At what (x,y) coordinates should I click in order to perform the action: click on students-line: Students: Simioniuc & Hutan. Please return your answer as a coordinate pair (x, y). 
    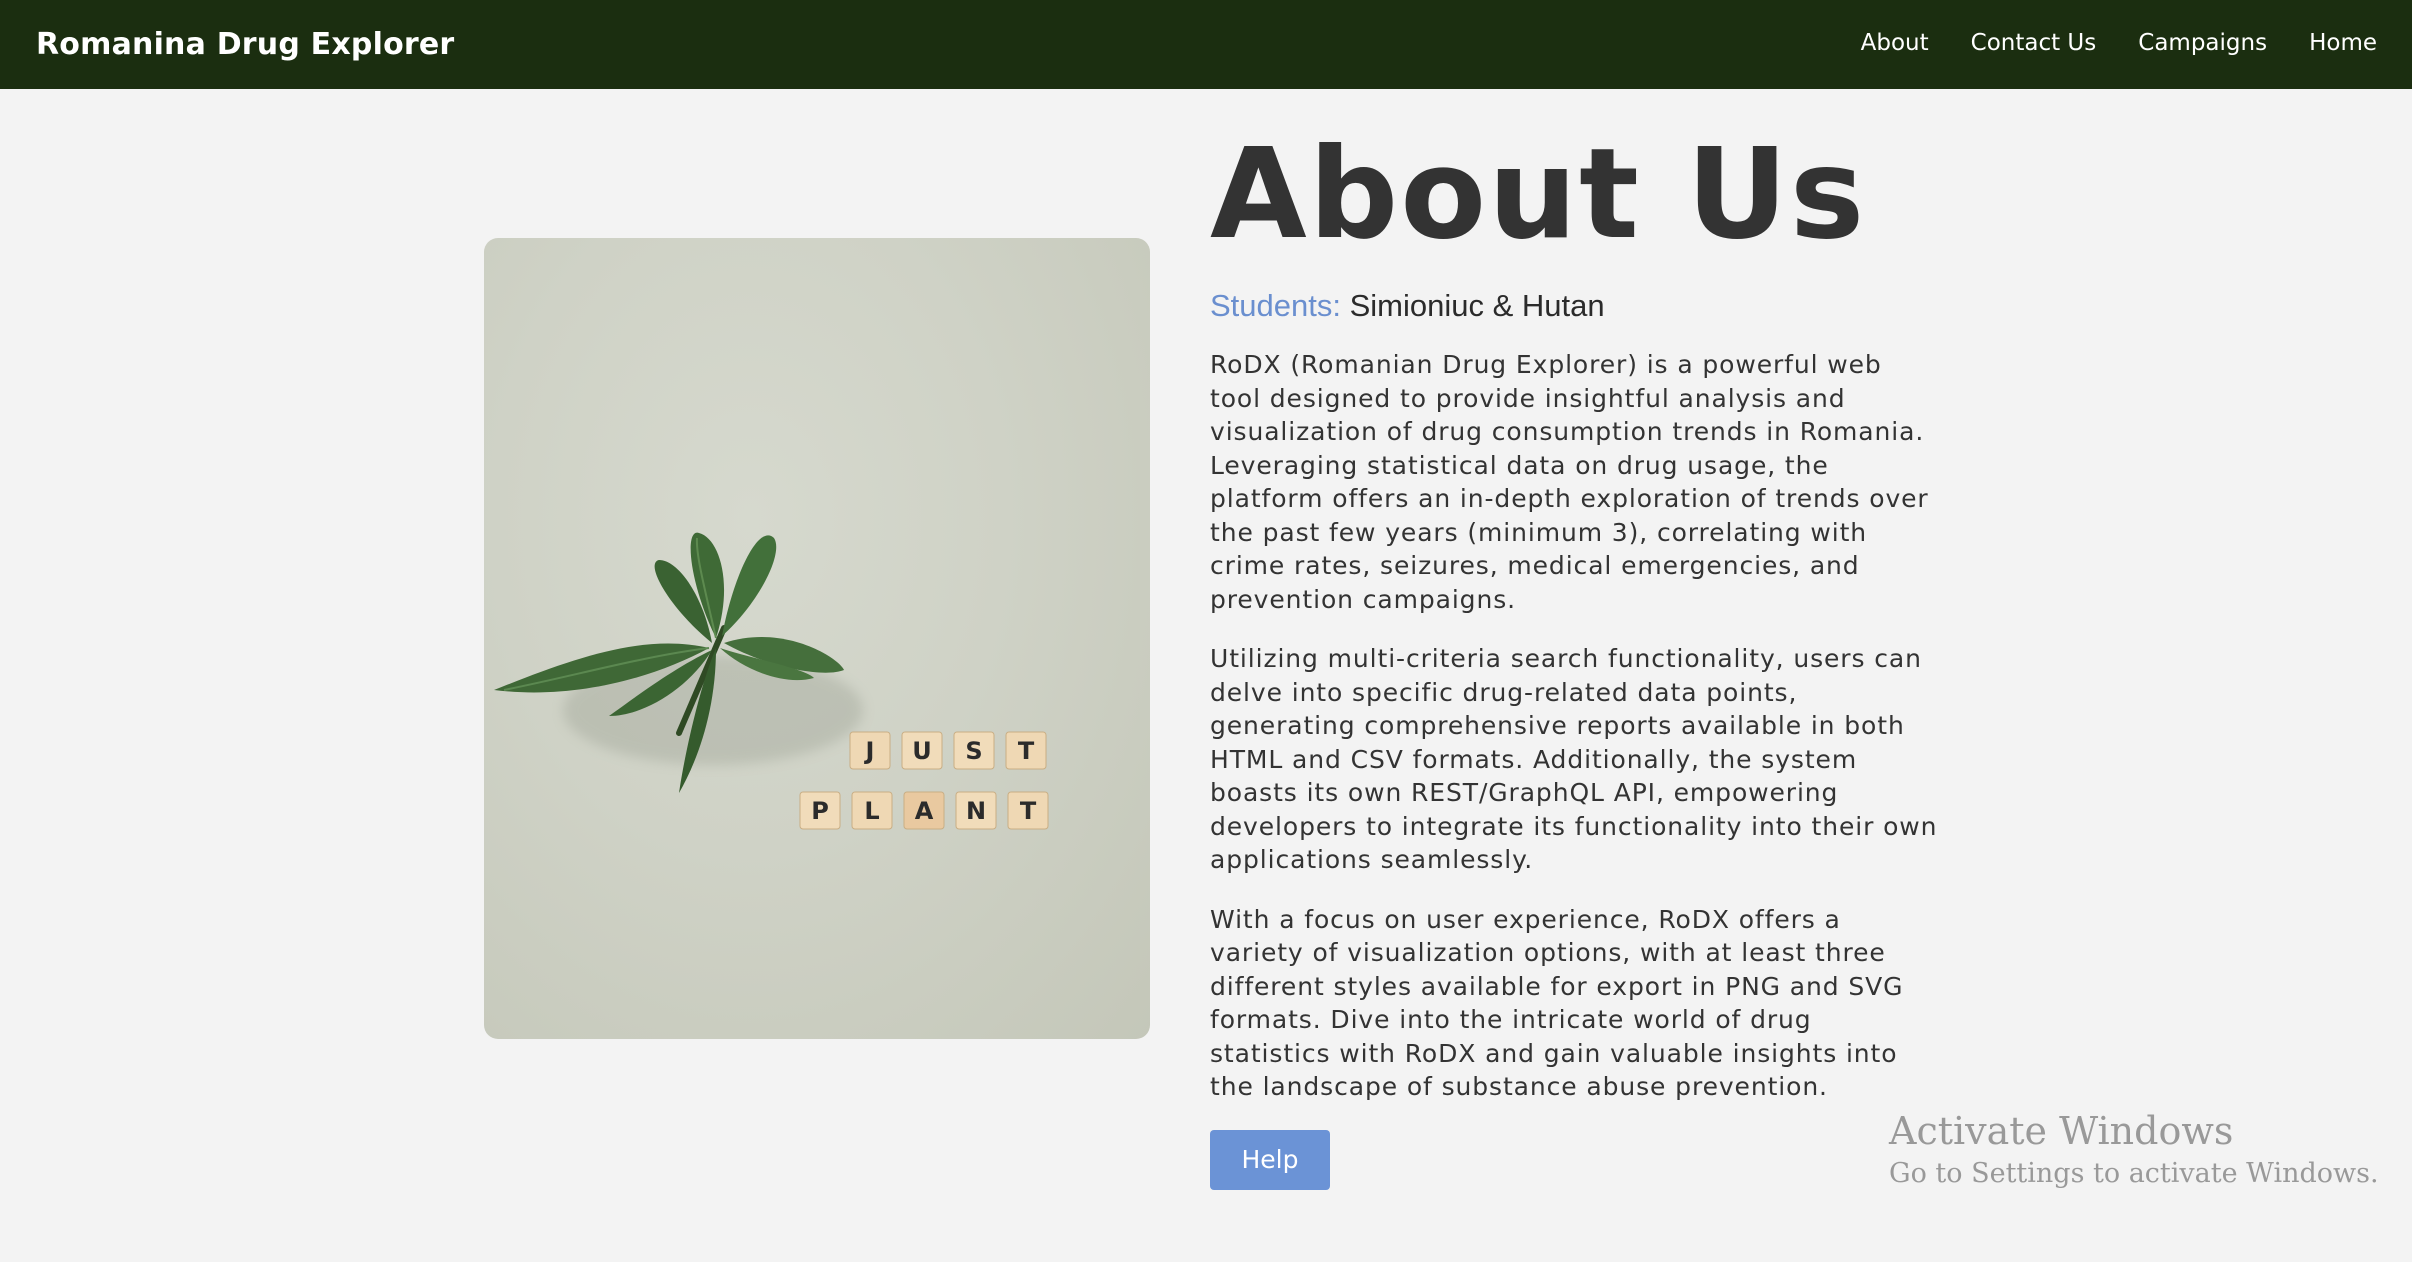
    Looking at the image, I should click on (1575, 306).